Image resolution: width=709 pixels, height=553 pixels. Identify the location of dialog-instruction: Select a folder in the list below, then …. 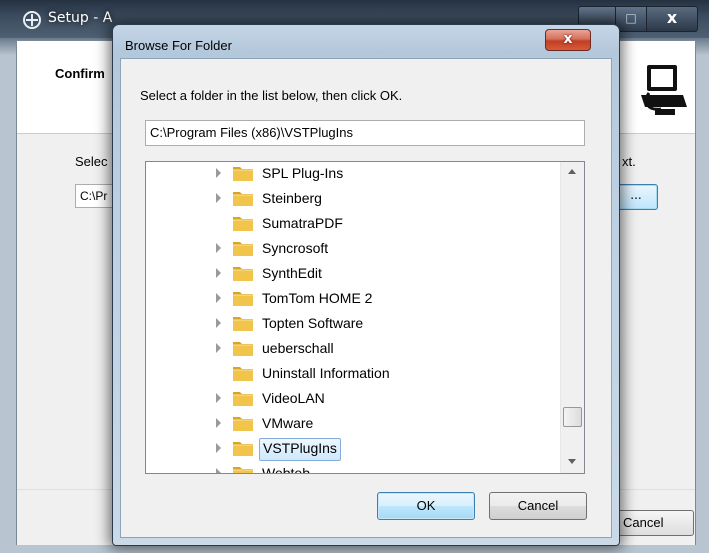
(271, 95).